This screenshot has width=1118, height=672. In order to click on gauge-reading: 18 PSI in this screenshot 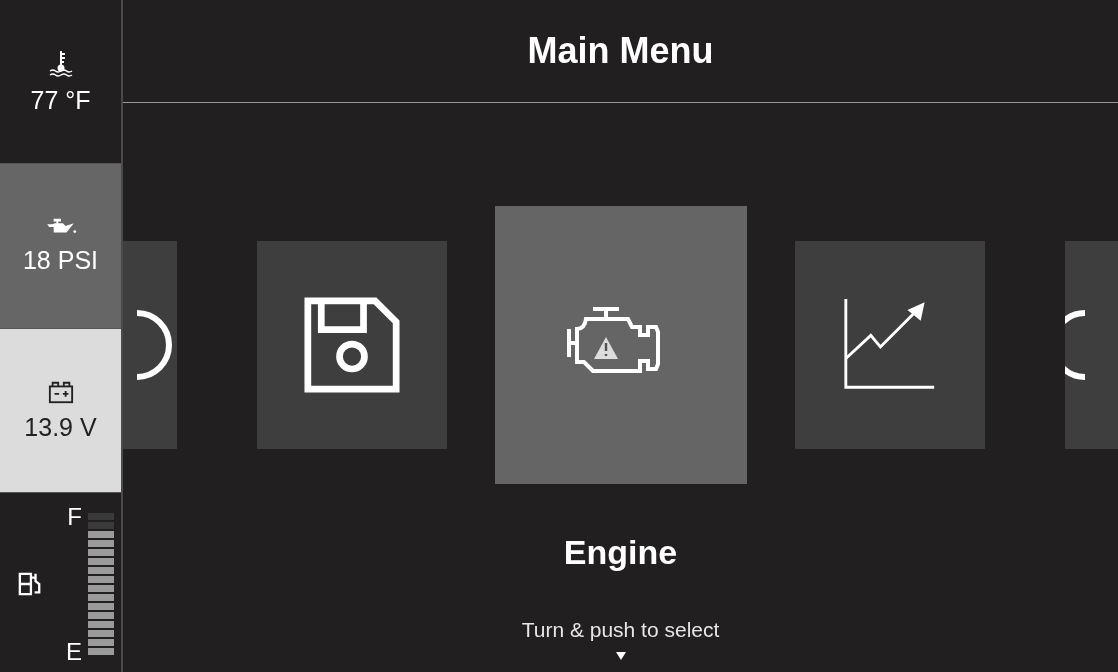, I will do `click(60, 261)`.